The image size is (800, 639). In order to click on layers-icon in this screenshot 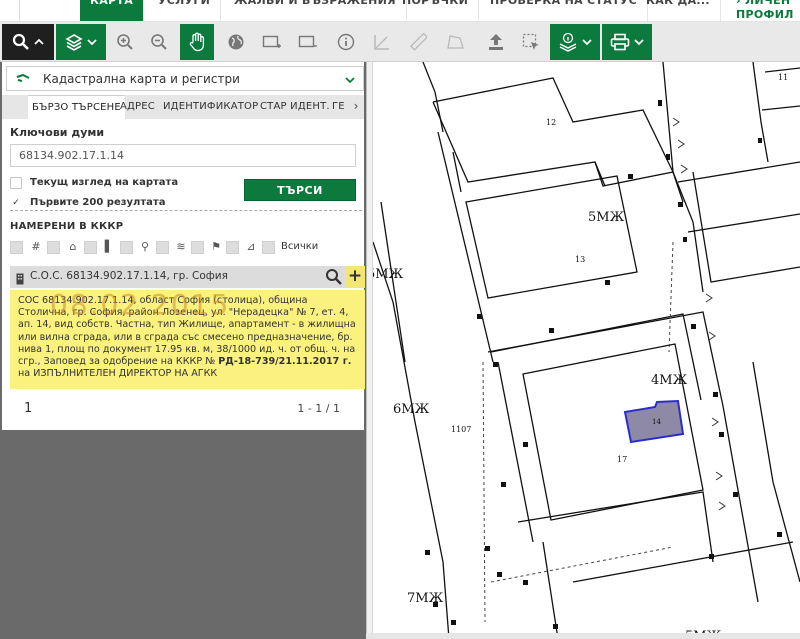, I will do `click(74, 42)`.